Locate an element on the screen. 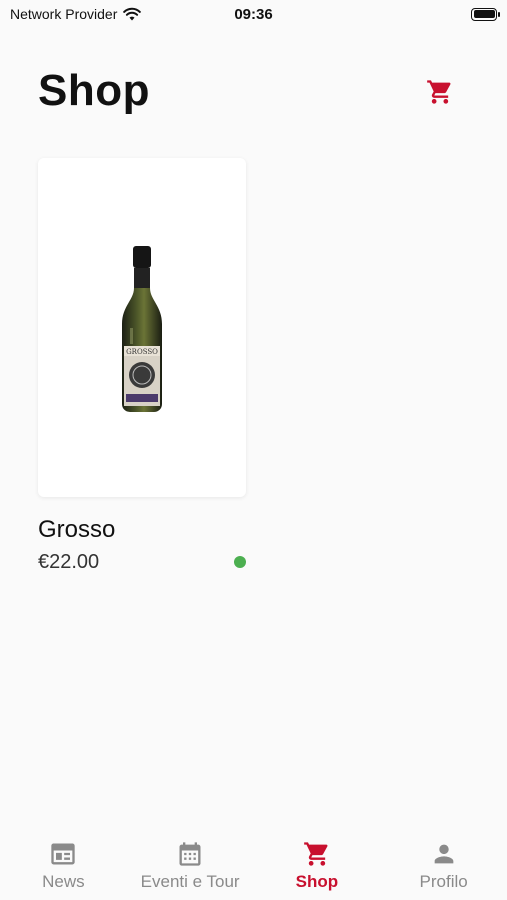 Image resolution: width=507 pixels, height=900 pixels. product-name: Grosso is located at coordinates (76, 530).